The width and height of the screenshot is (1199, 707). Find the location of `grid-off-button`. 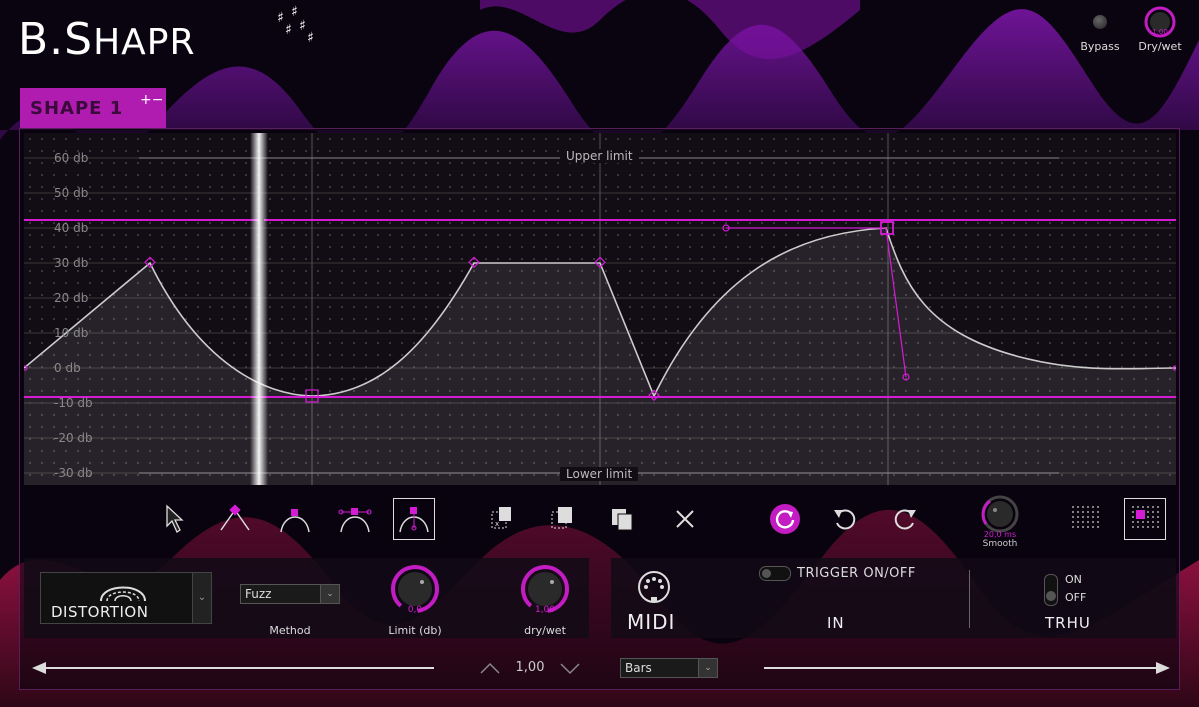

grid-off-button is located at coordinates (1085, 519).